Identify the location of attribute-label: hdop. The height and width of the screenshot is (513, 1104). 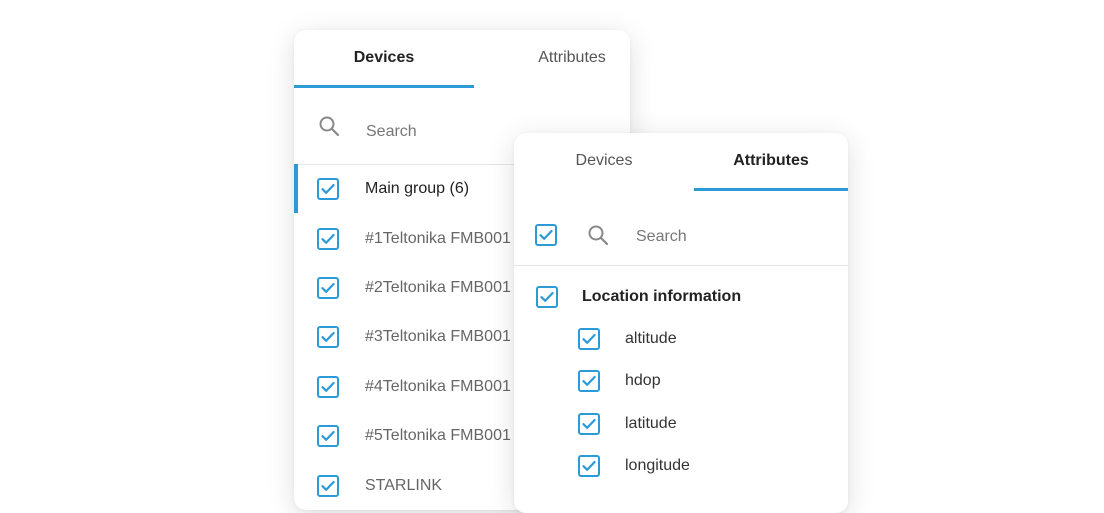
(643, 380).